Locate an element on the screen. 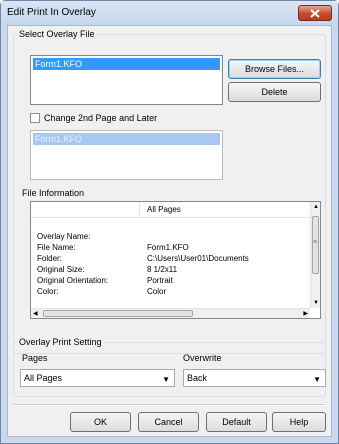  change-2nd-page-label: Change 2nd Page and Later is located at coordinates (101, 118).